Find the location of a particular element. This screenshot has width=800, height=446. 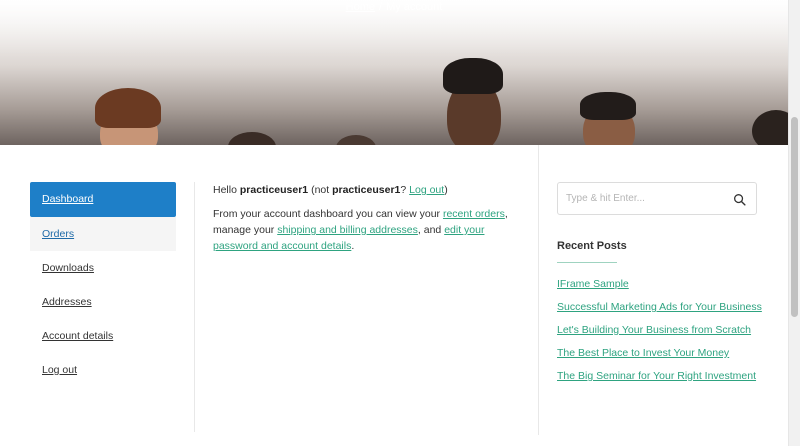

scrollbar-thumb is located at coordinates (794, 217).